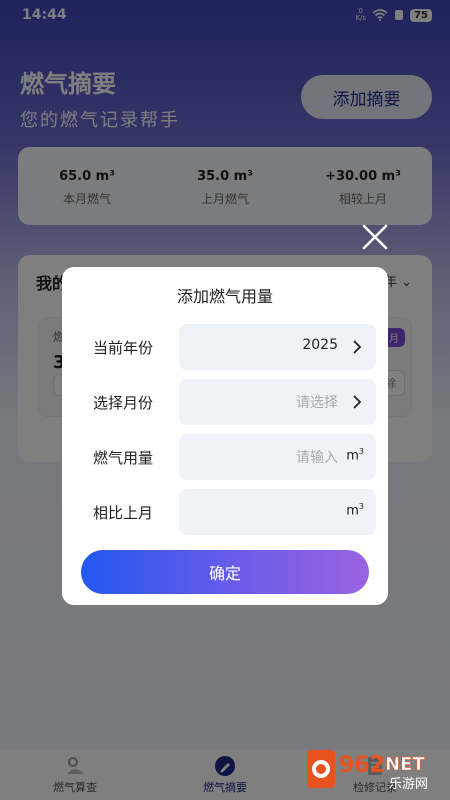 This screenshot has height=800, width=450. I want to click on dialog-title: 添加燃气用量, so click(224, 296).